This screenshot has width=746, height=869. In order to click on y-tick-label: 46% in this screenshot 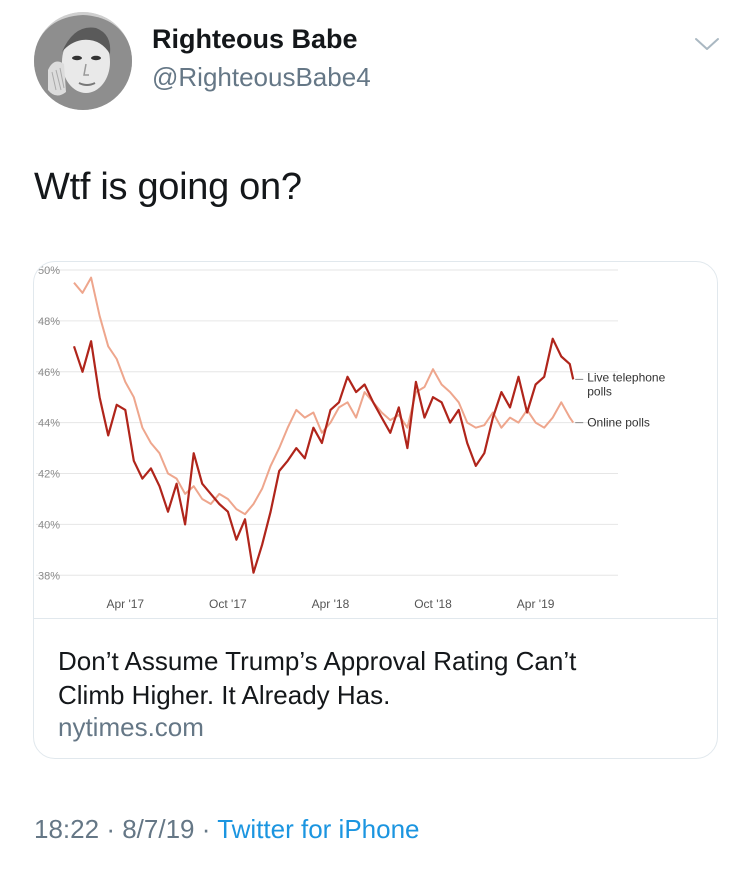, I will do `click(49, 373)`.